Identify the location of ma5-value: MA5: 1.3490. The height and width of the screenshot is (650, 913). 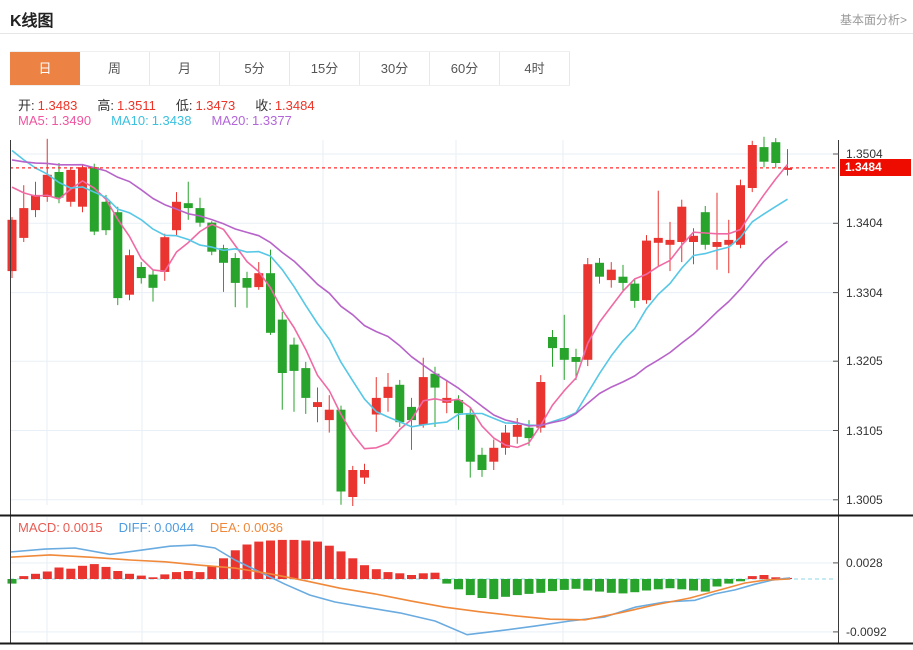
(55, 120).